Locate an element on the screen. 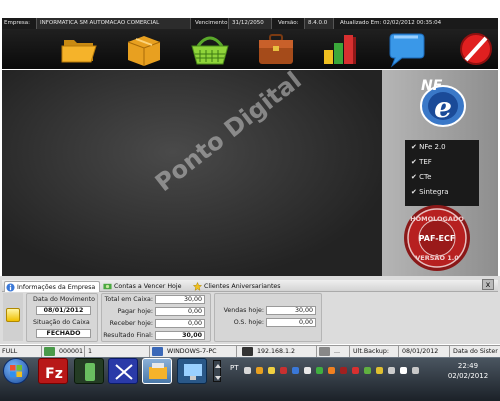 The image size is (500, 401). tab-company-info: Informações da Empresa is located at coordinates (52, 286).